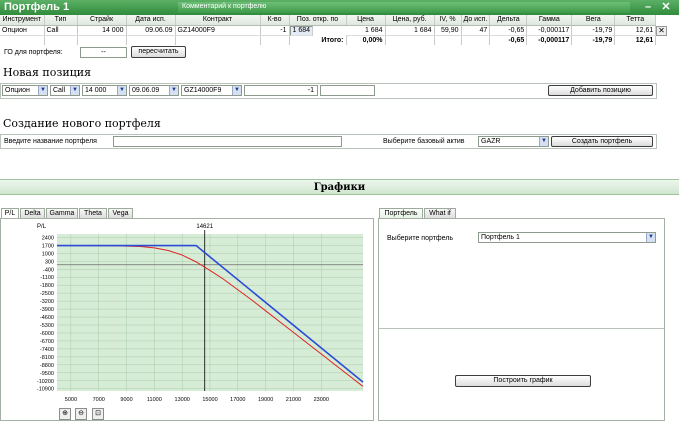 This screenshot has height=421, width=679. Describe the element at coordinates (47, 342) in the screenshot. I see `y-tick-label: -6700` at that location.